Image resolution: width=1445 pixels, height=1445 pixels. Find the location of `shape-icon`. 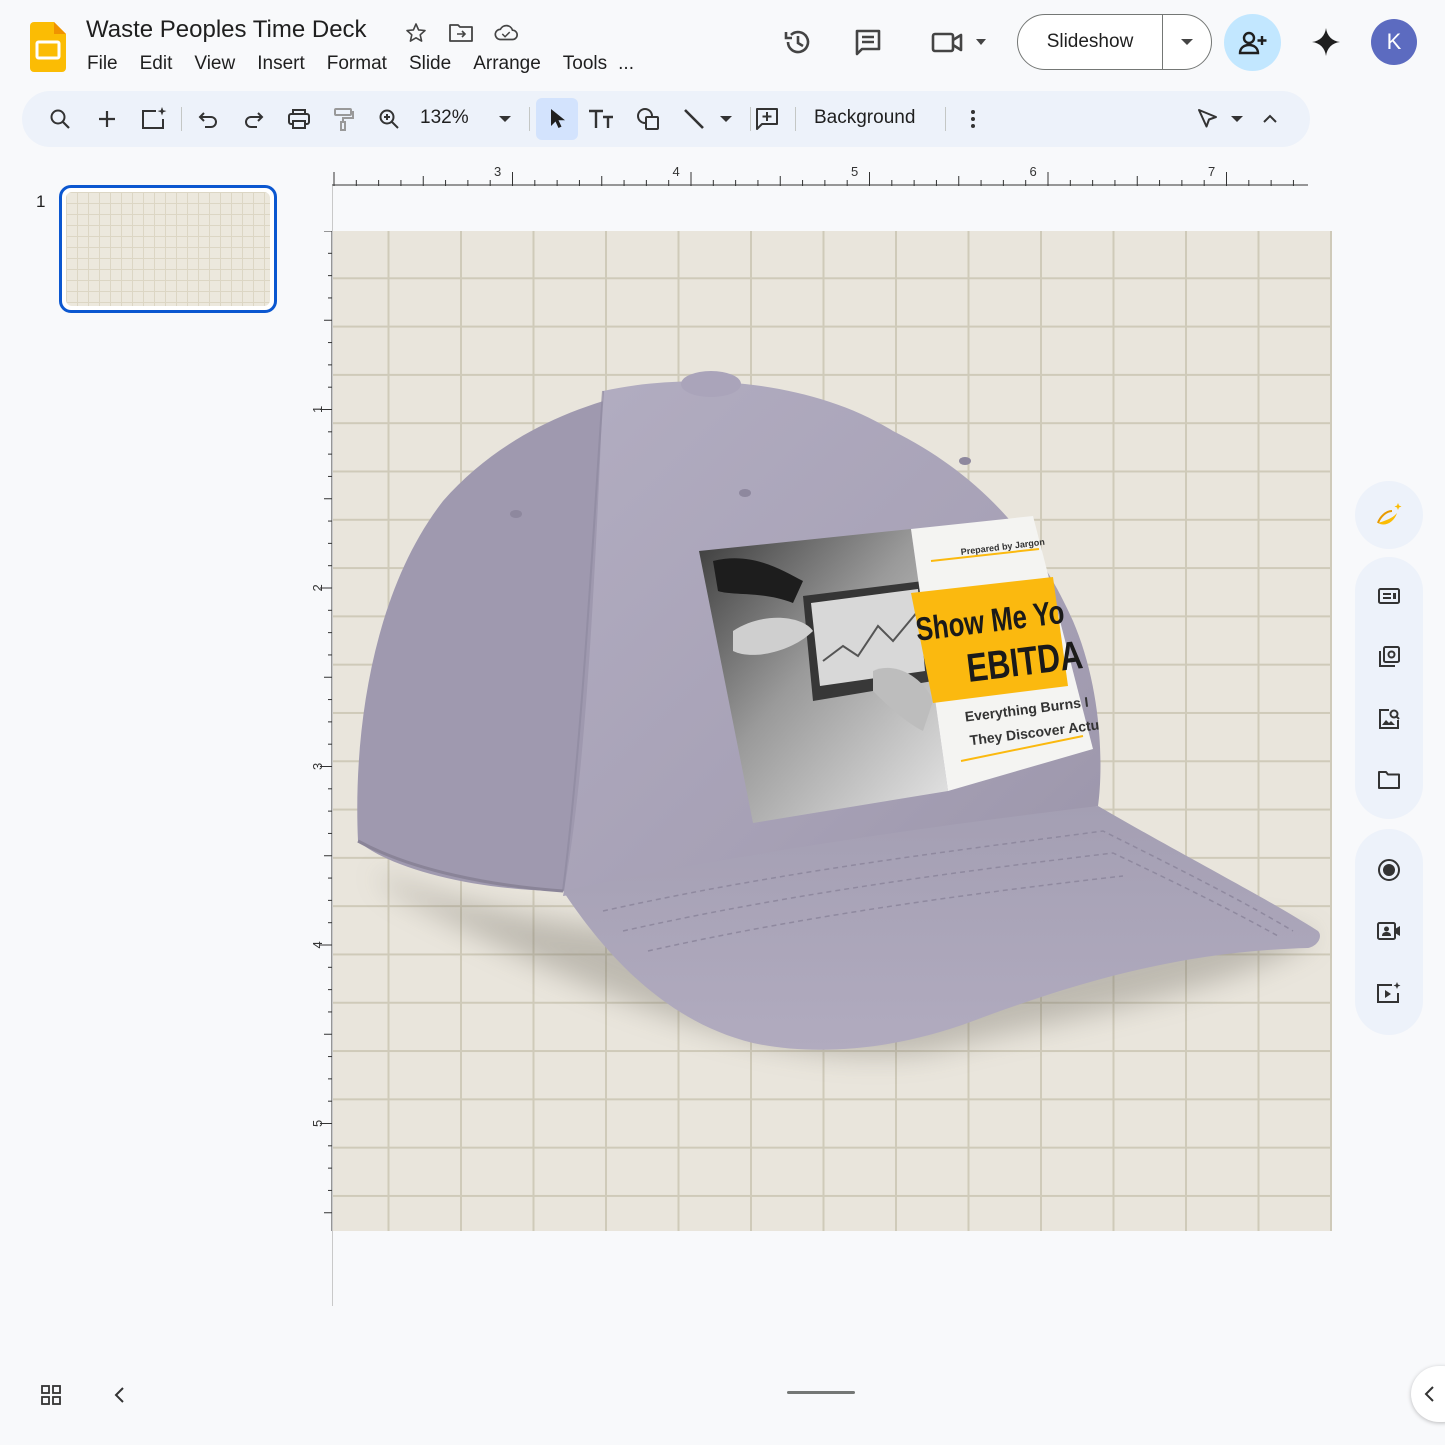

shape-icon is located at coordinates (648, 119).